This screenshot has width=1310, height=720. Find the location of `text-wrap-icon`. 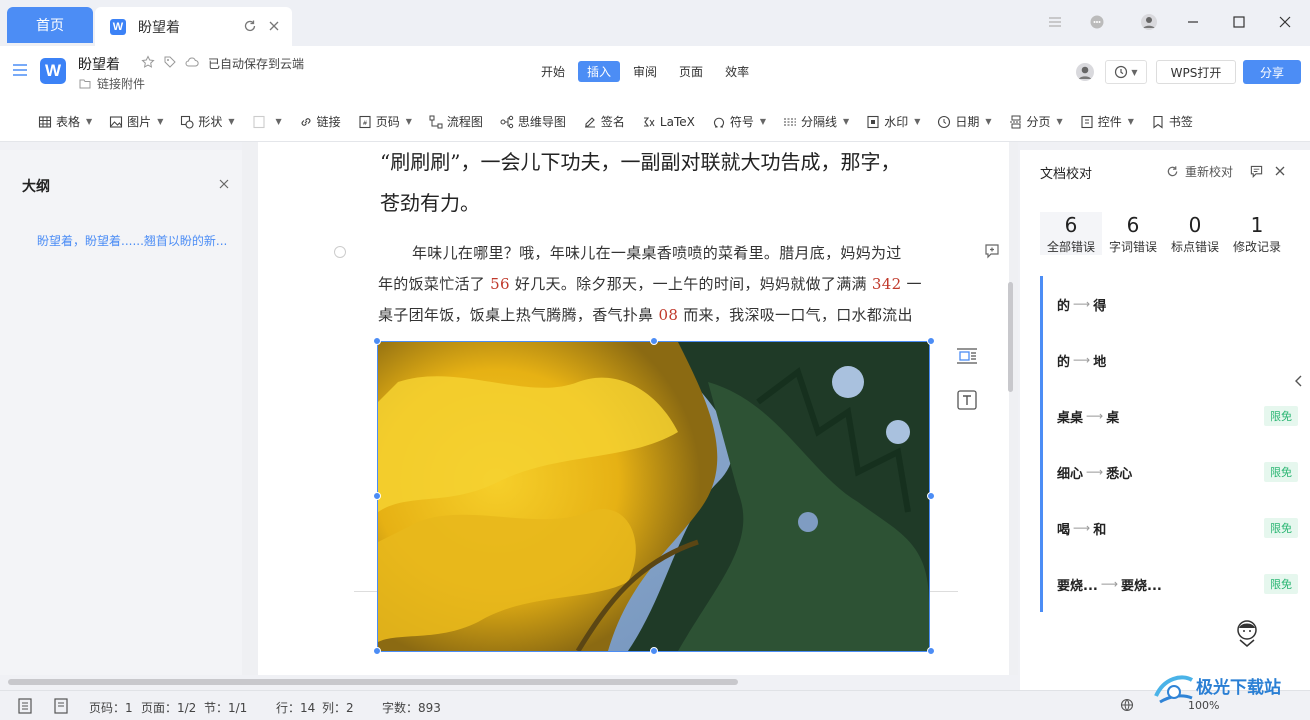

text-wrap-icon is located at coordinates (967, 356).